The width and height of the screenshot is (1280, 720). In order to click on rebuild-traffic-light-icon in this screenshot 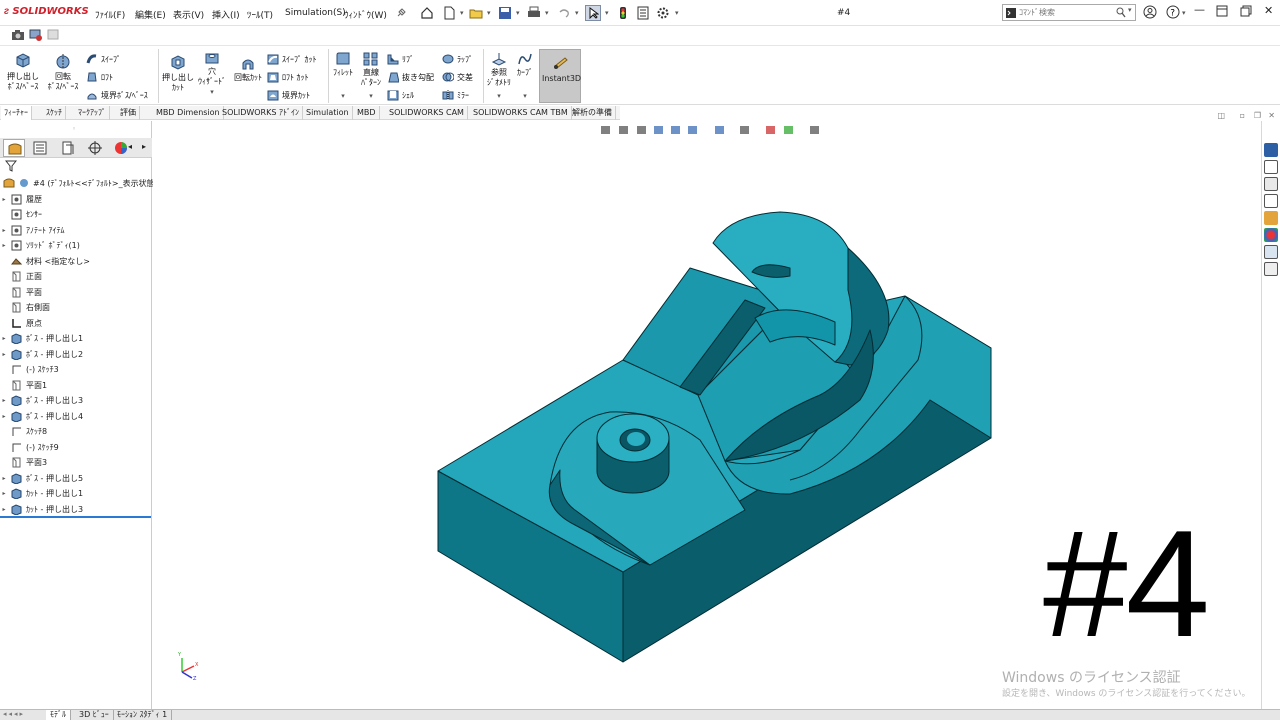, I will do `click(623, 13)`.